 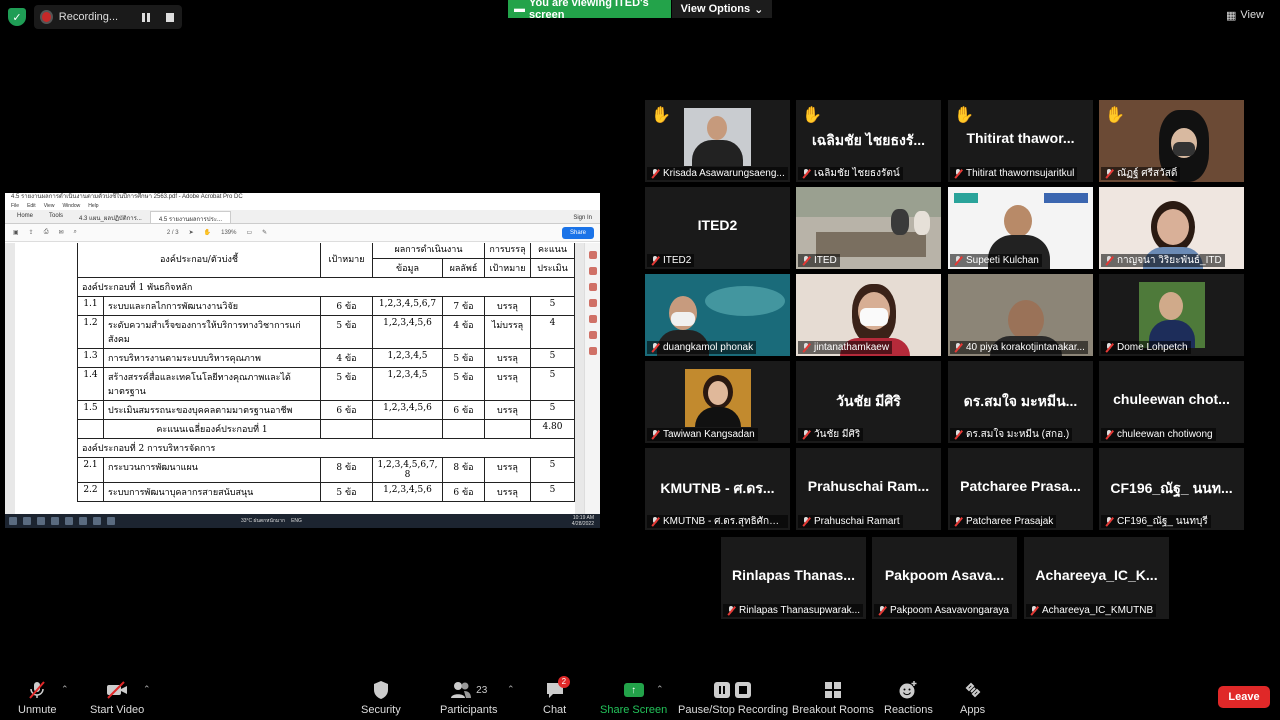 What do you see at coordinates (31, 206) in the screenshot?
I see `menu-edit: Edit` at bounding box center [31, 206].